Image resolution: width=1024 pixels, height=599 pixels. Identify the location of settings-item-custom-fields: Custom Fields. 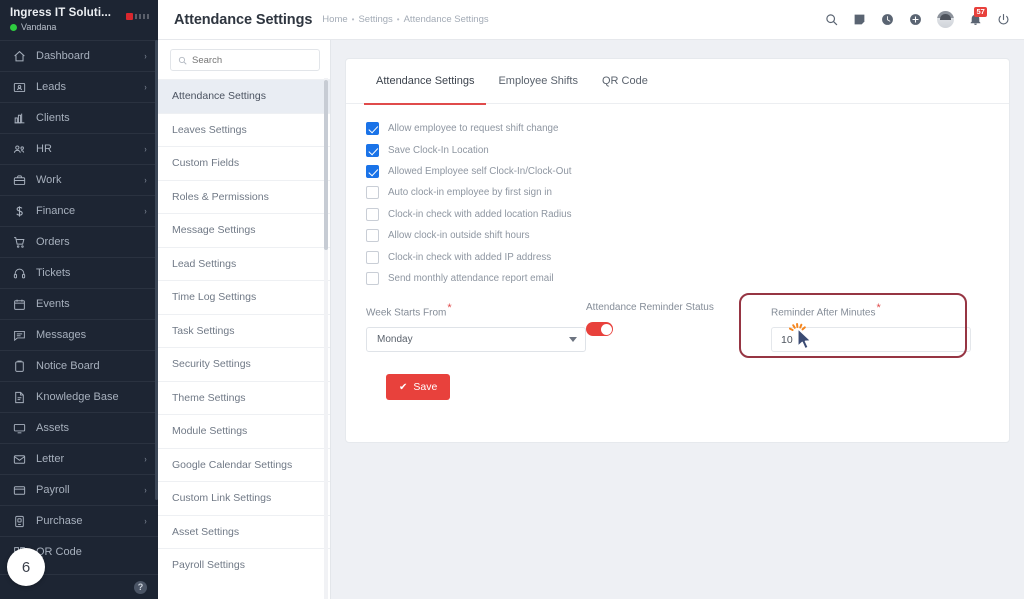
(244, 163).